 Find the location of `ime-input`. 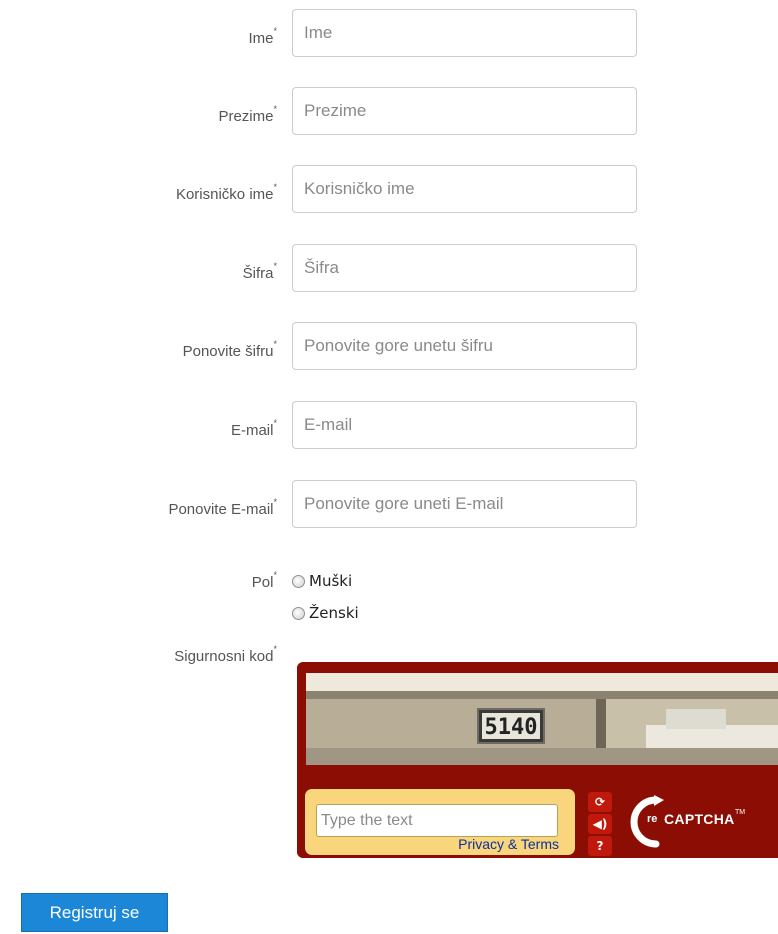

ime-input is located at coordinates (464, 33).